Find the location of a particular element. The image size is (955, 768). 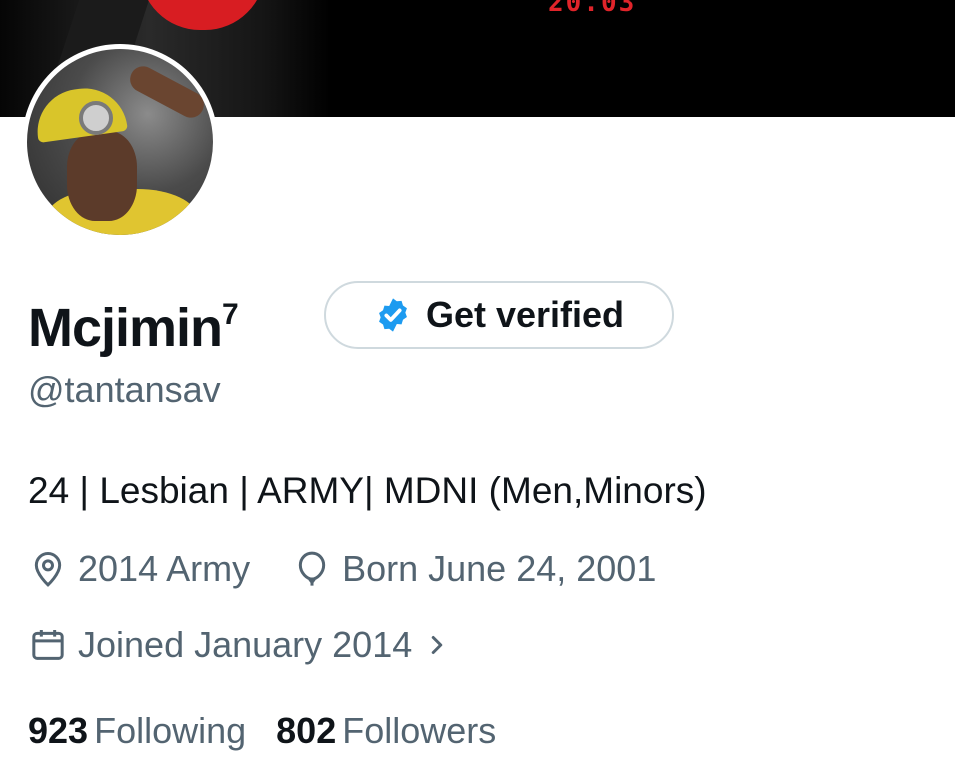

profile-avatar is located at coordinates (120, 142).